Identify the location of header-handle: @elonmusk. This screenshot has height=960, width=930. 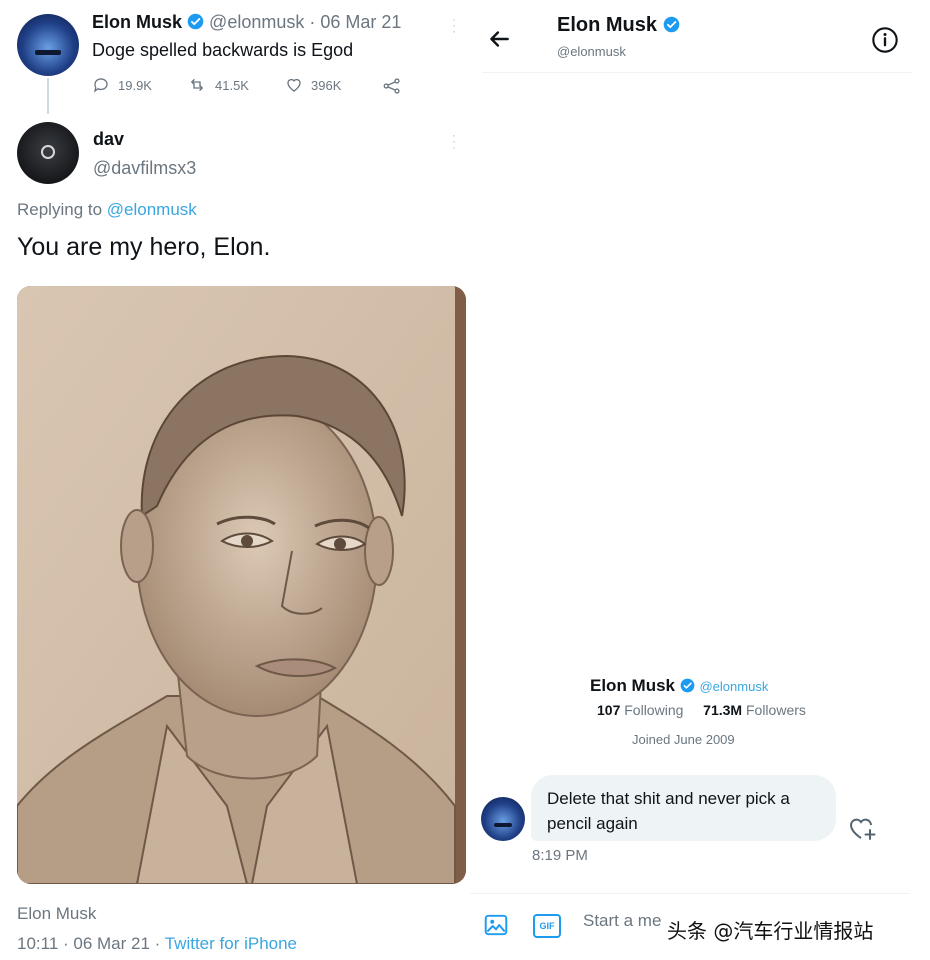
(591, 51).